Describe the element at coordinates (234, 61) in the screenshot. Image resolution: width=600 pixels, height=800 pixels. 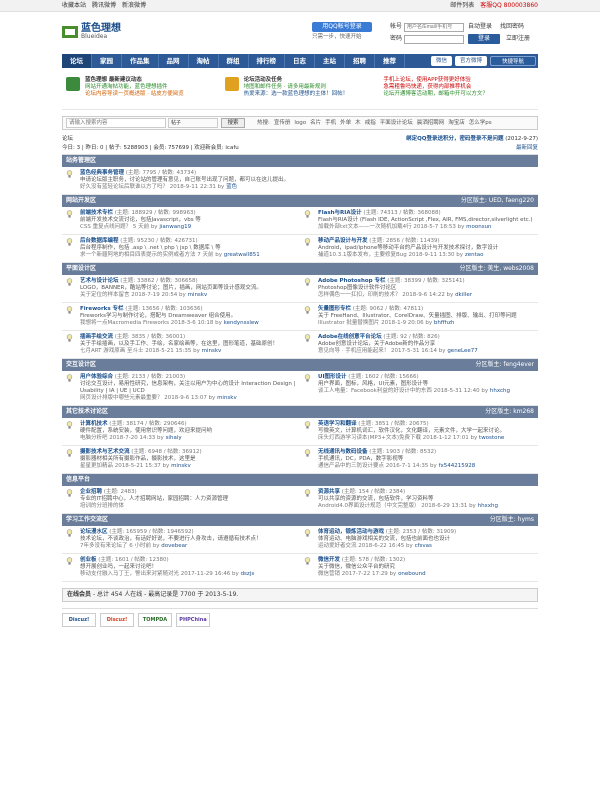
I see `nav-item: 群组` at that location.